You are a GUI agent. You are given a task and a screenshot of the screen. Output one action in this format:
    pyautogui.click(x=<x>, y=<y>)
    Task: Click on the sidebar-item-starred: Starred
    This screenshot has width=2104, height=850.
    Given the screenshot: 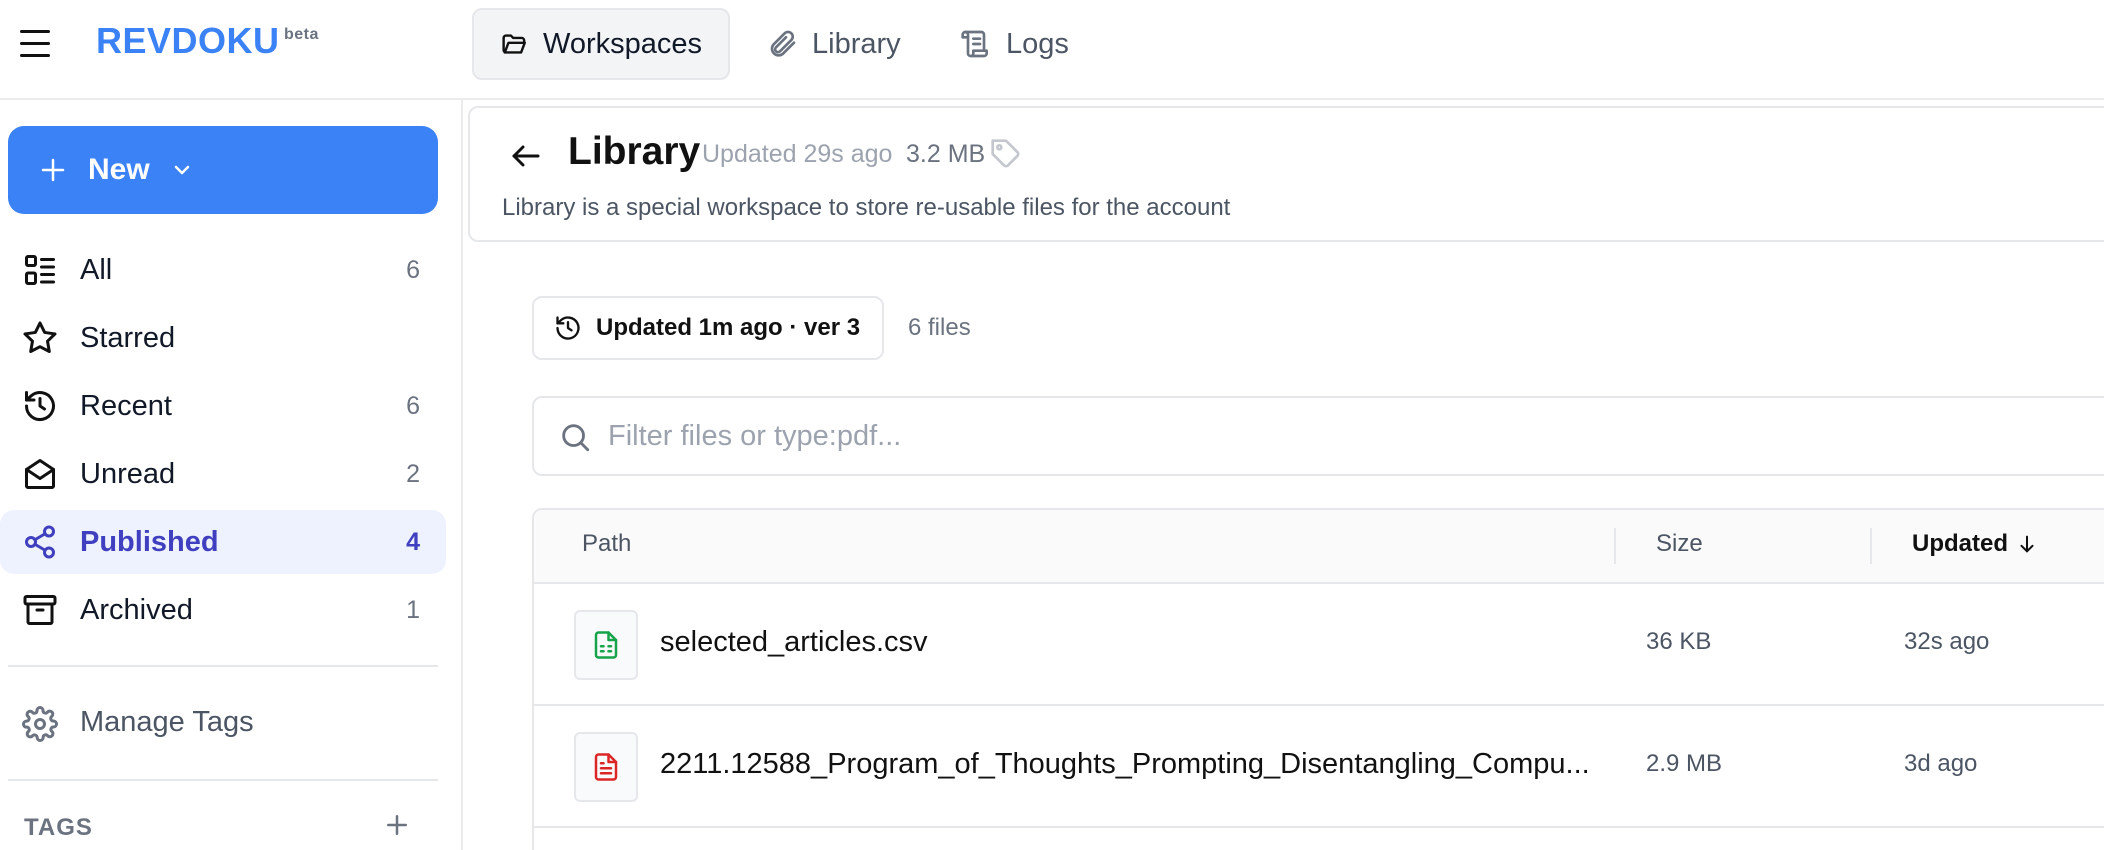 What is the action you would take?
    pyautogui.click(x=223, y=338)
    